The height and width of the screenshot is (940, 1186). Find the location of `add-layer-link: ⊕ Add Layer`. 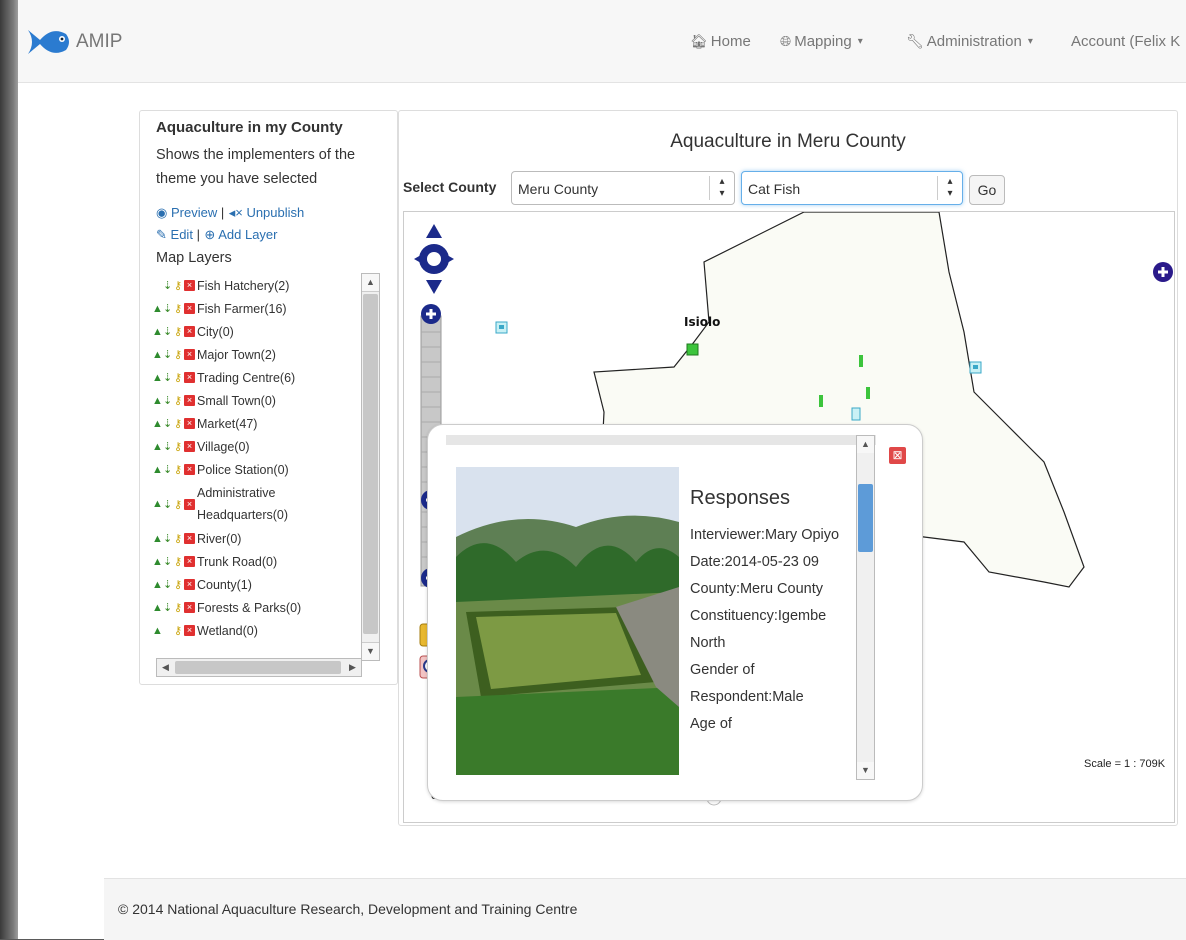

add-layer-link: ⊕ Add Layer is located at coordinates (240, 234).